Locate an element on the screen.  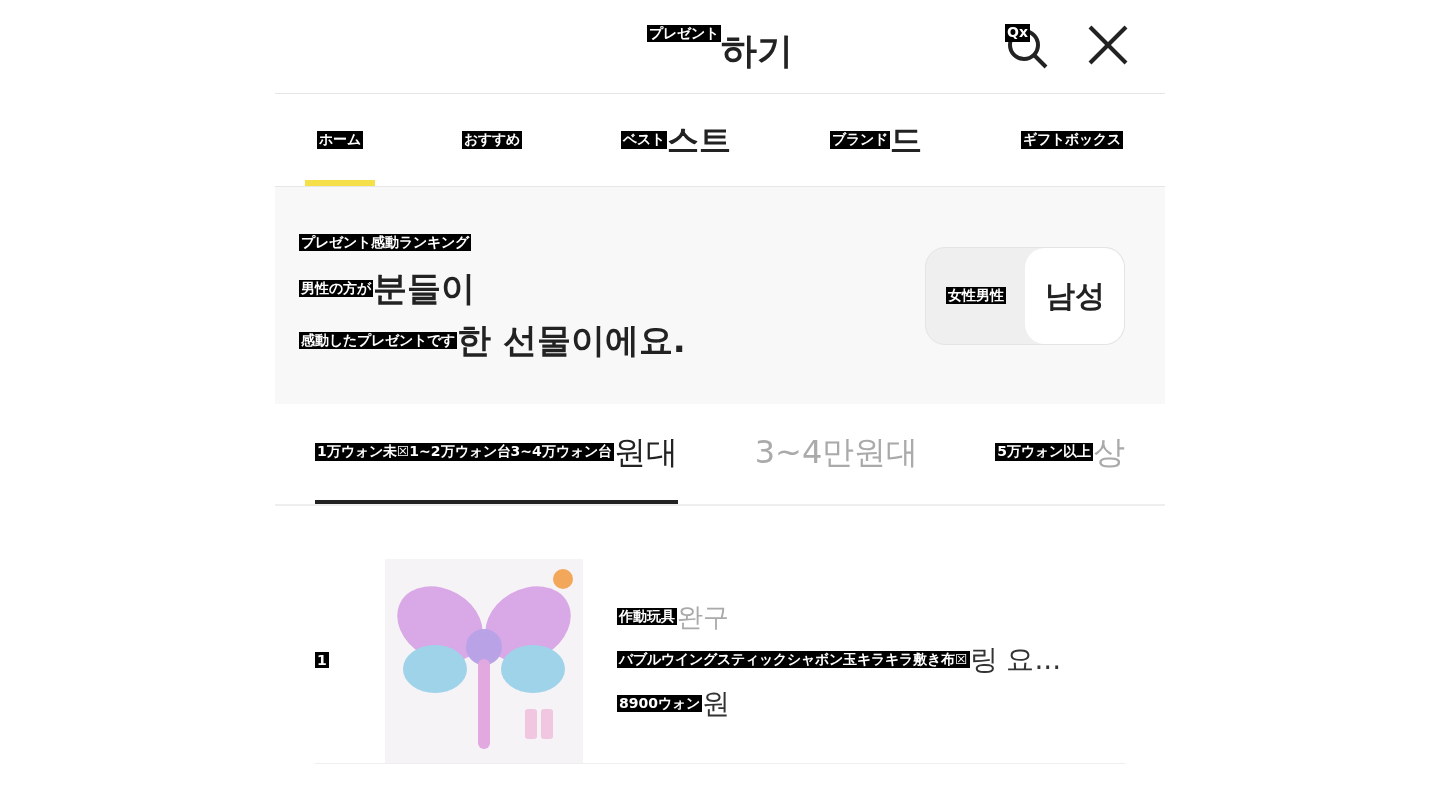
translation-label: 男性の方が is located at coordinates (336, 288).